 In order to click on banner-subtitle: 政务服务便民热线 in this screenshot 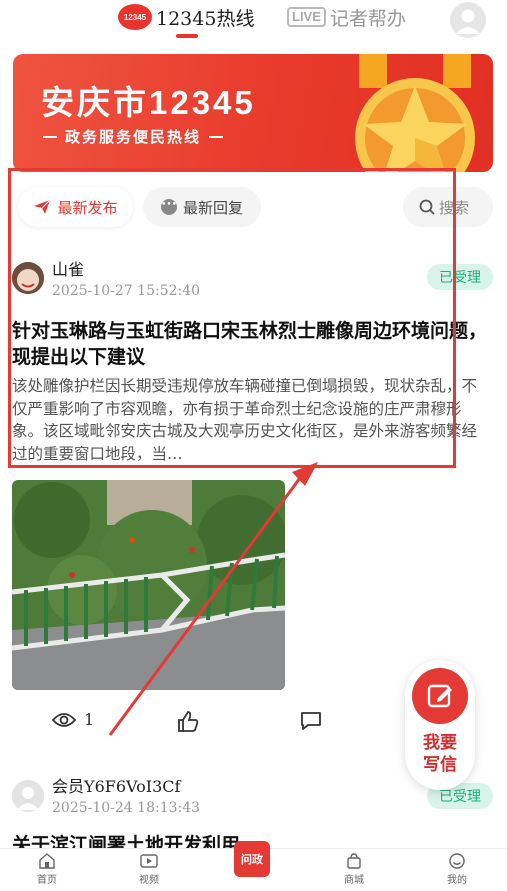, I will do `click(163, 136)`.